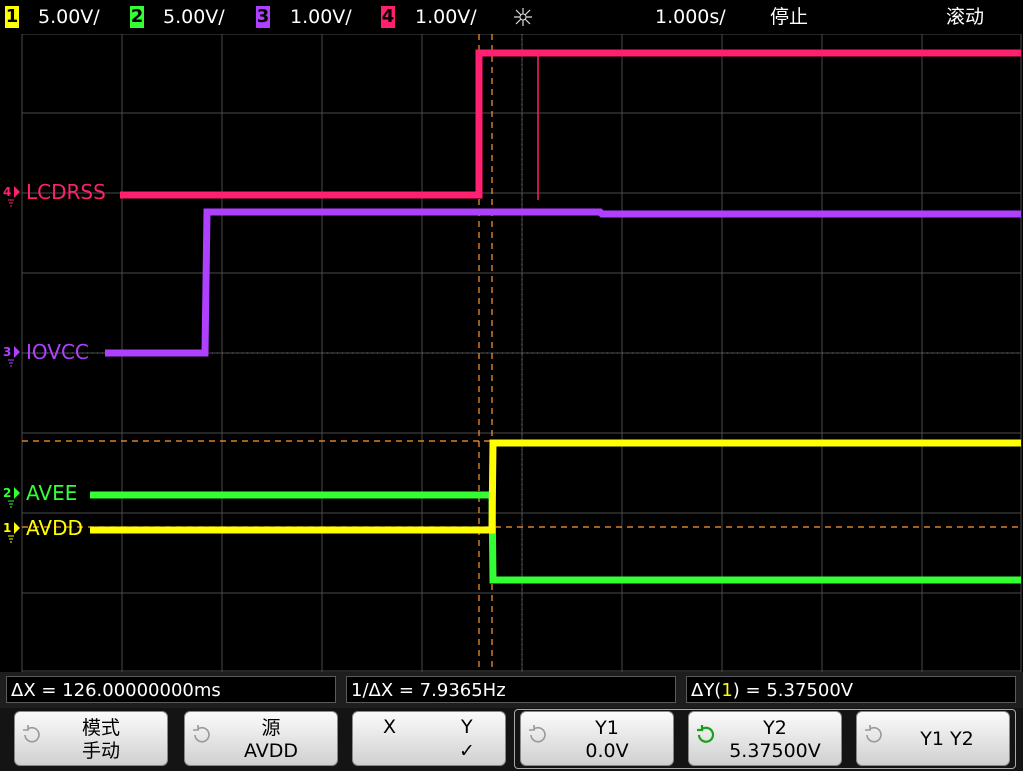  I want to click on rotate-knob-icon, so click(873, 734).